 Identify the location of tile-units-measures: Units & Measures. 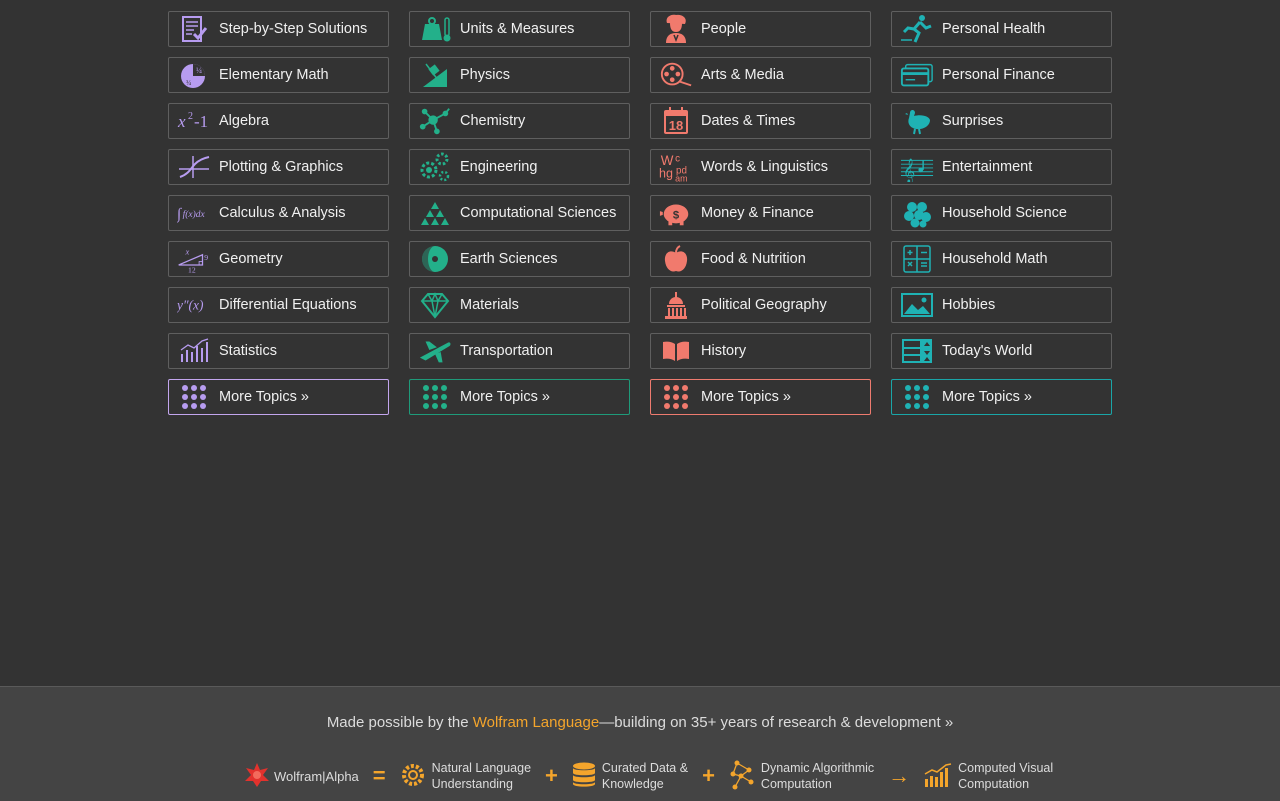
(519, 29).